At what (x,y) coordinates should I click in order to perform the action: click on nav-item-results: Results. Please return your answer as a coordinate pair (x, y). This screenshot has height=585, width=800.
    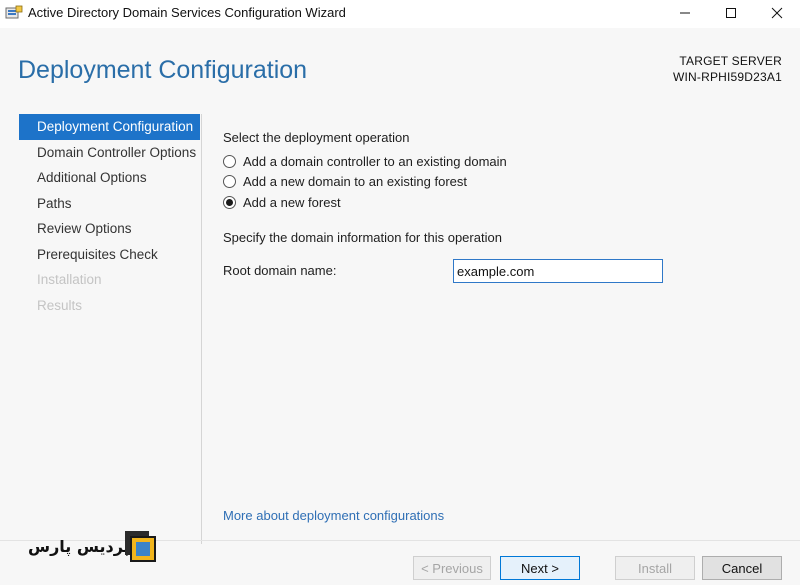
    Looking at the image, I should click on (60, 305).